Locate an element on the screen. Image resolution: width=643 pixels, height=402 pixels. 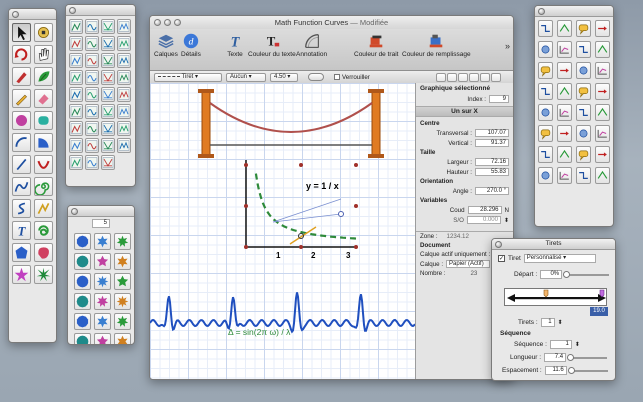
minimize-window-button is located at coordinates (167, 22).